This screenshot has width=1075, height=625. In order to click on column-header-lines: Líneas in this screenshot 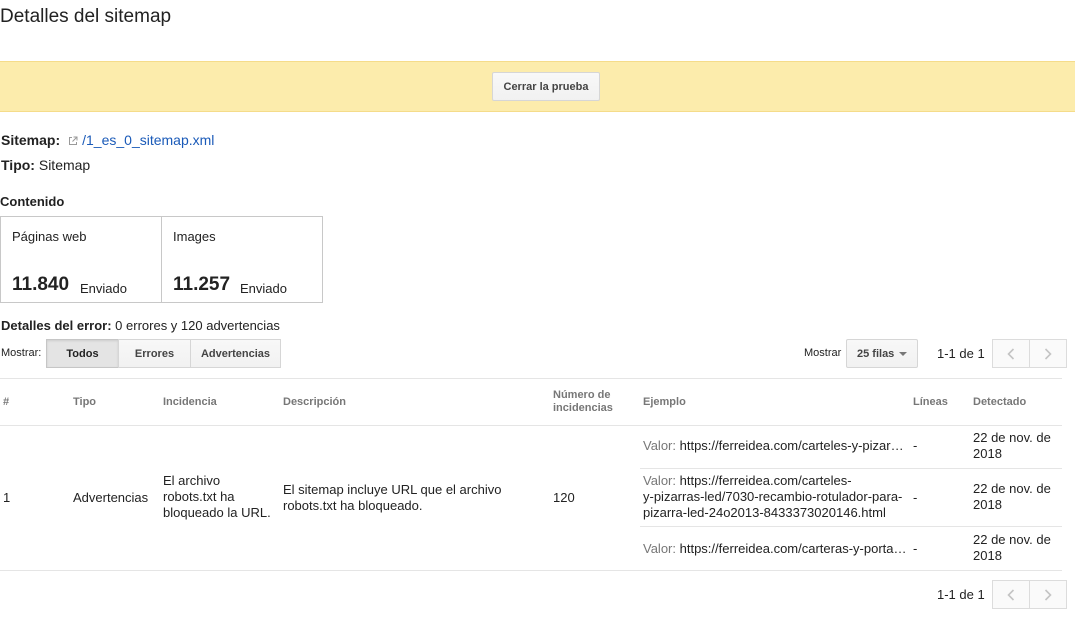, I will do `click(930, 402)`.